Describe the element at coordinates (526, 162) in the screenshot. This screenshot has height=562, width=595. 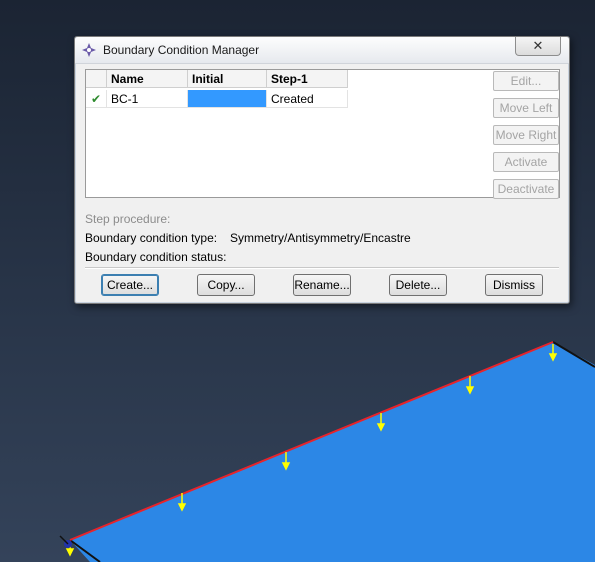
I see `activate-button: Activate` at that location.